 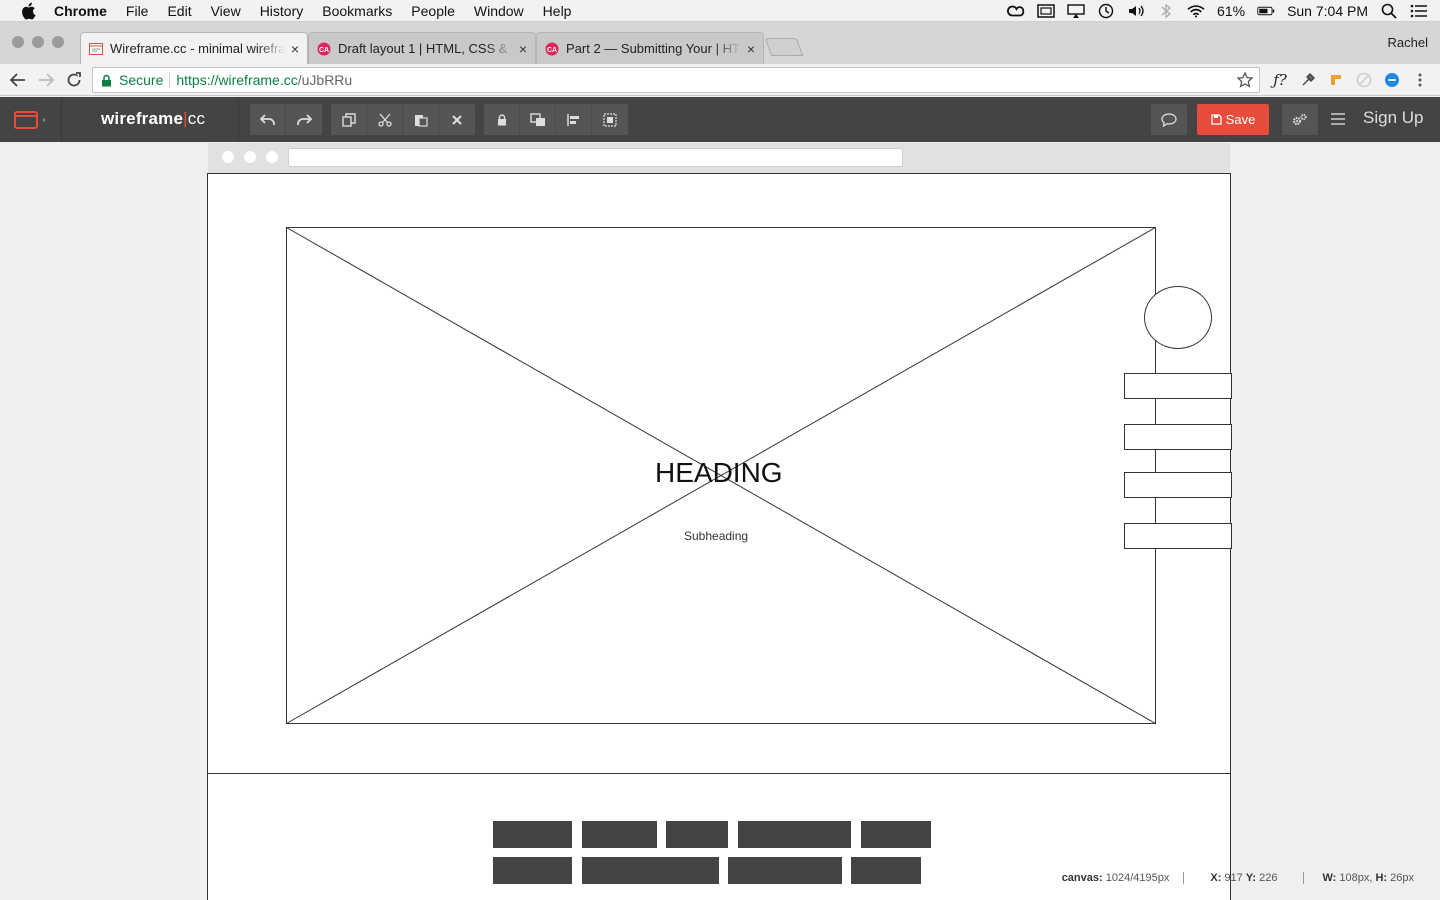 What do you see at coordinates (1280, 80) in the screenshot?
I see `font-ext-icon: ƒ?` at bounding box center [1280, 80].